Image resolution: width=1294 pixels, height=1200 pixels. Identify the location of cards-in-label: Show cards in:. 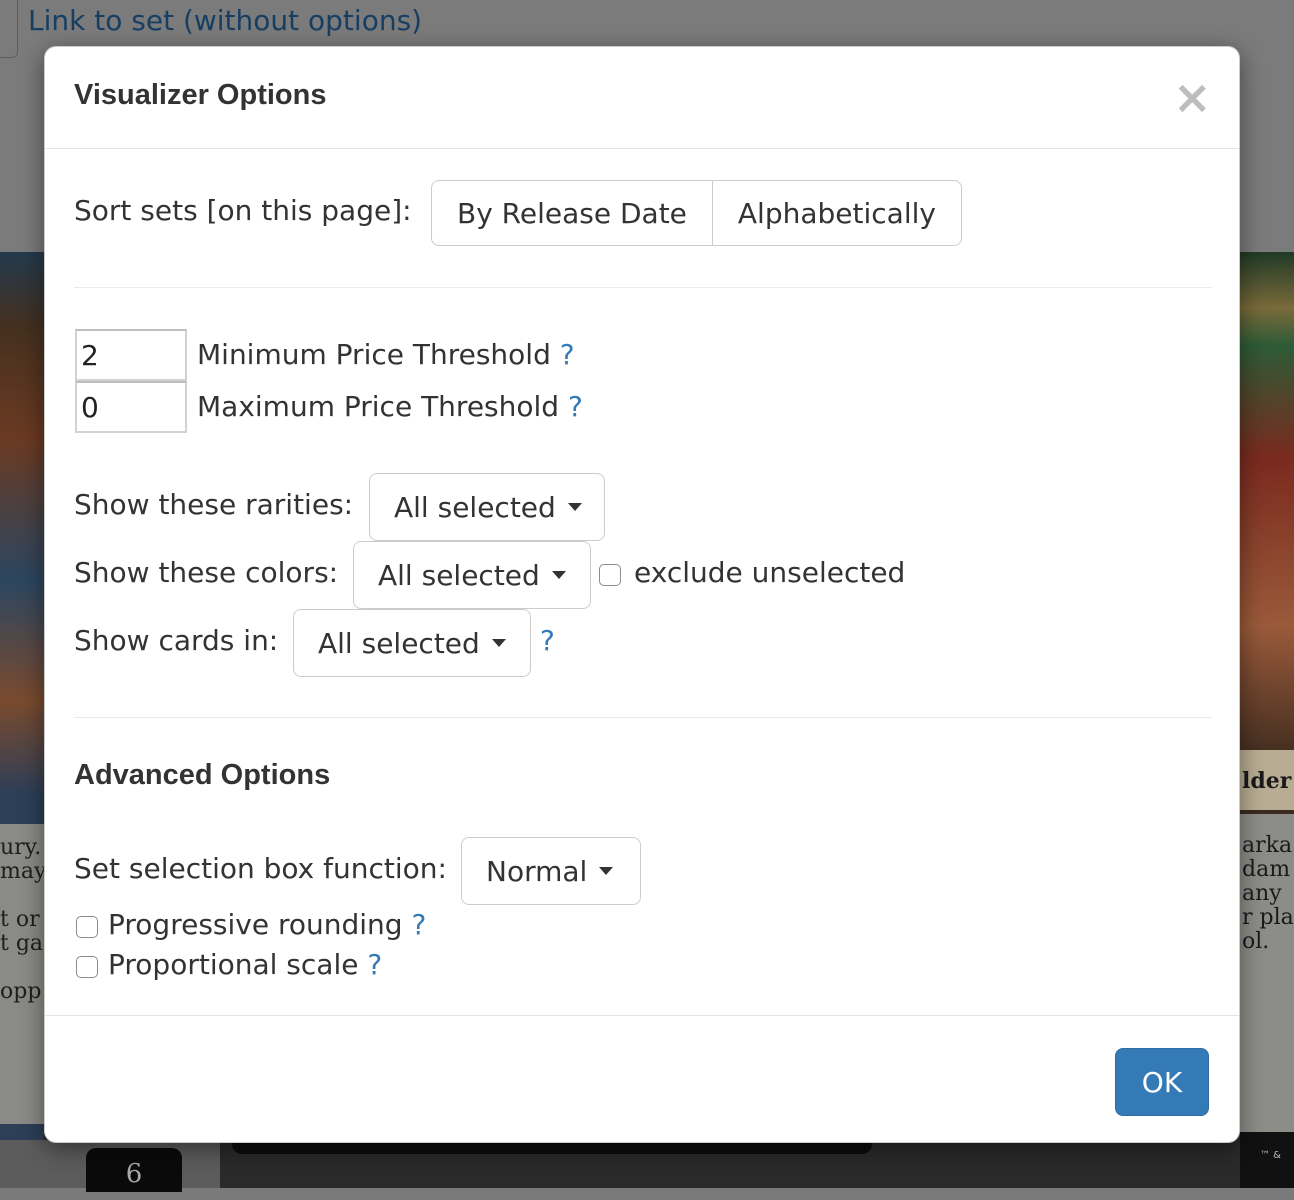
(176, 640).